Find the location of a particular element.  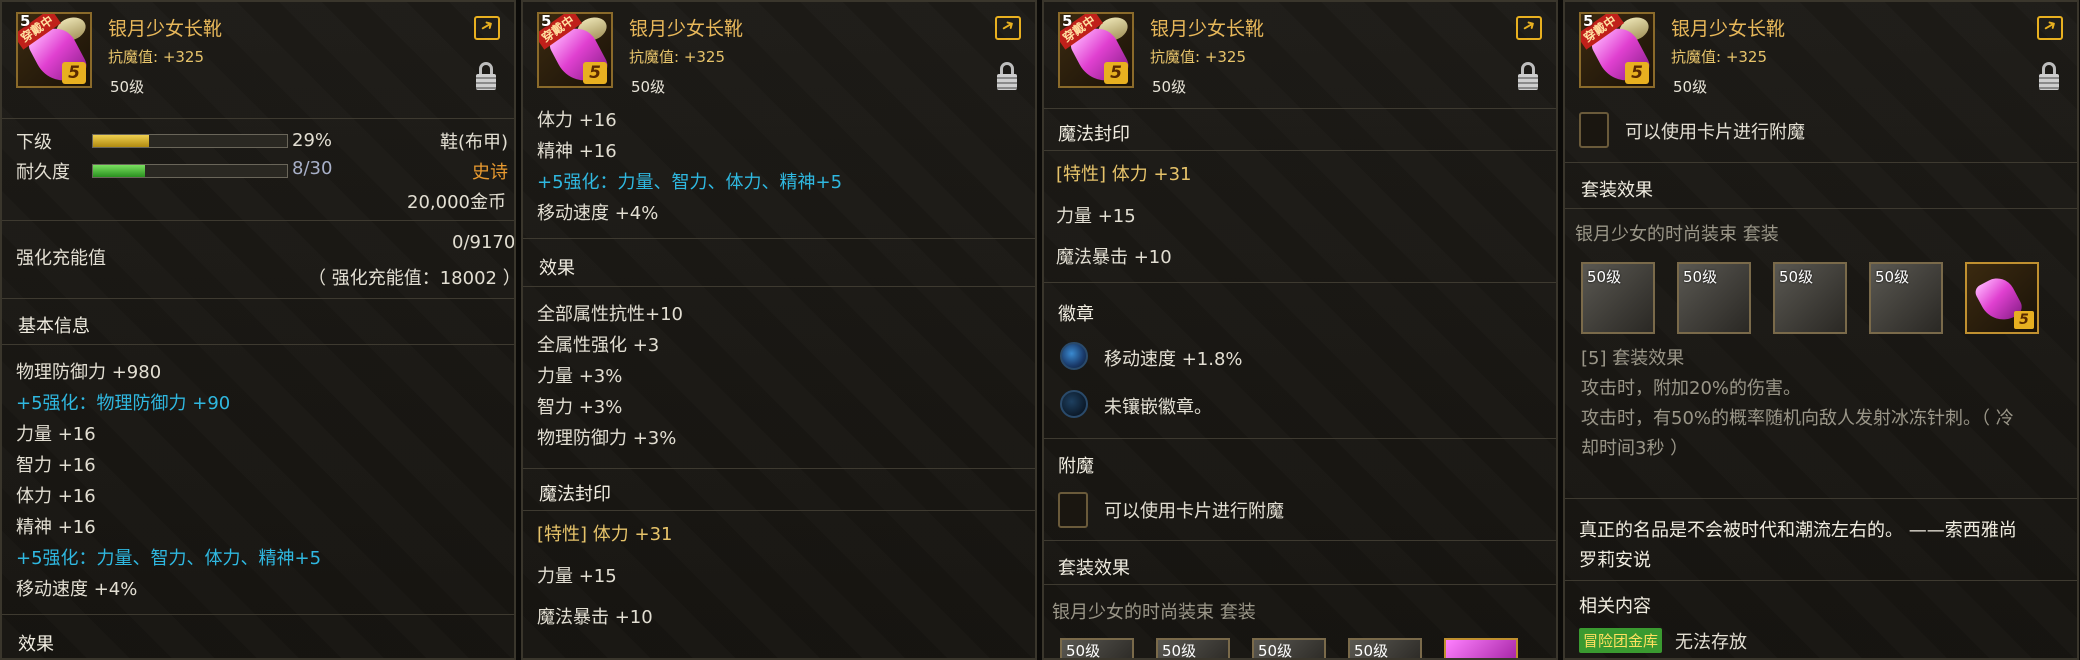

section-enchant: 附魔 is located at coordinates (1076, 466).